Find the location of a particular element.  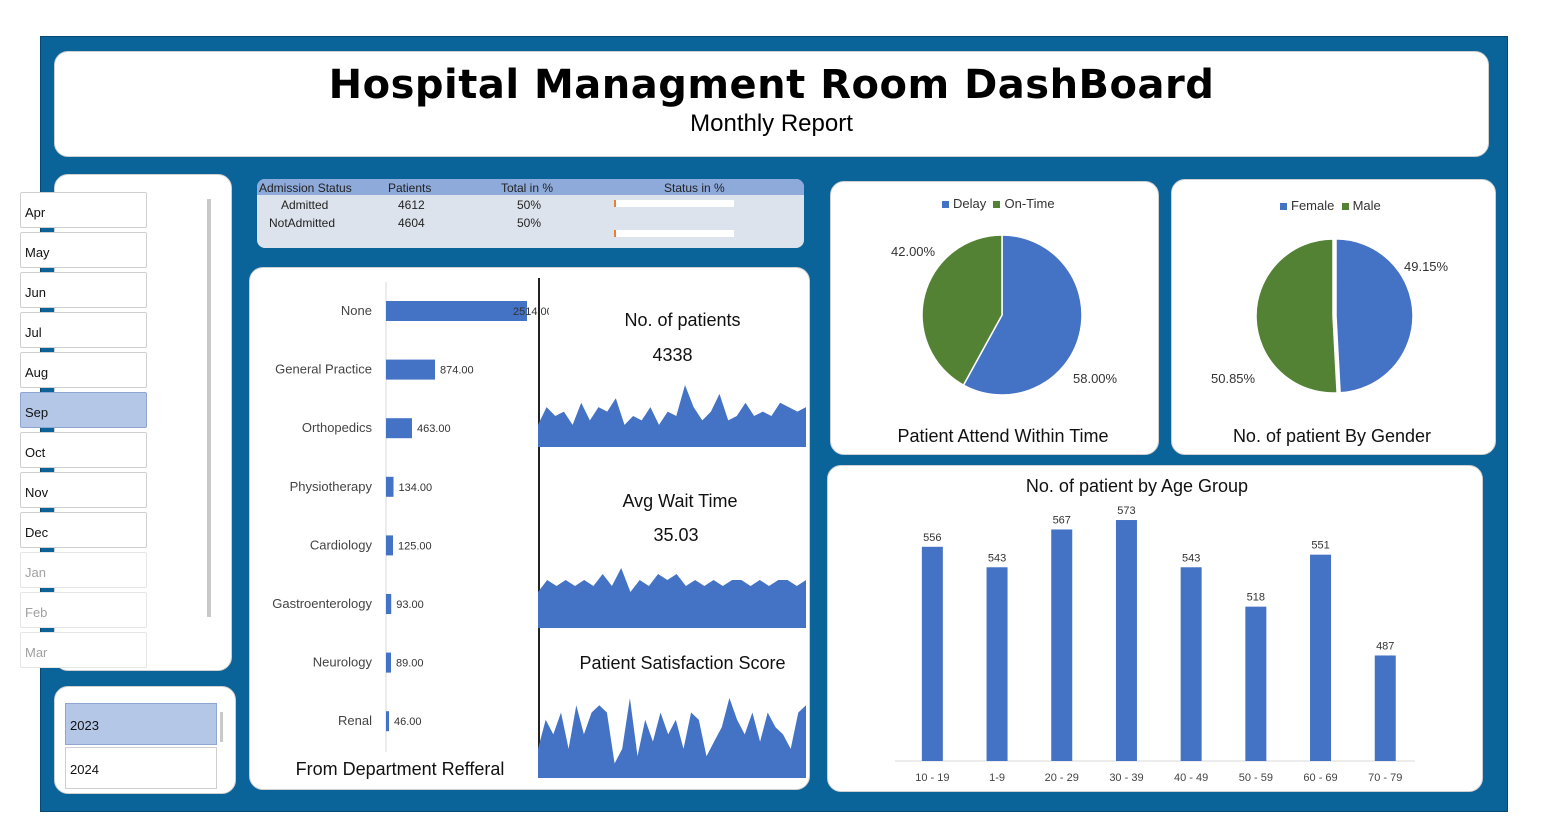

female-pct-label: 49.15% is located at coordinates (1426, 266).